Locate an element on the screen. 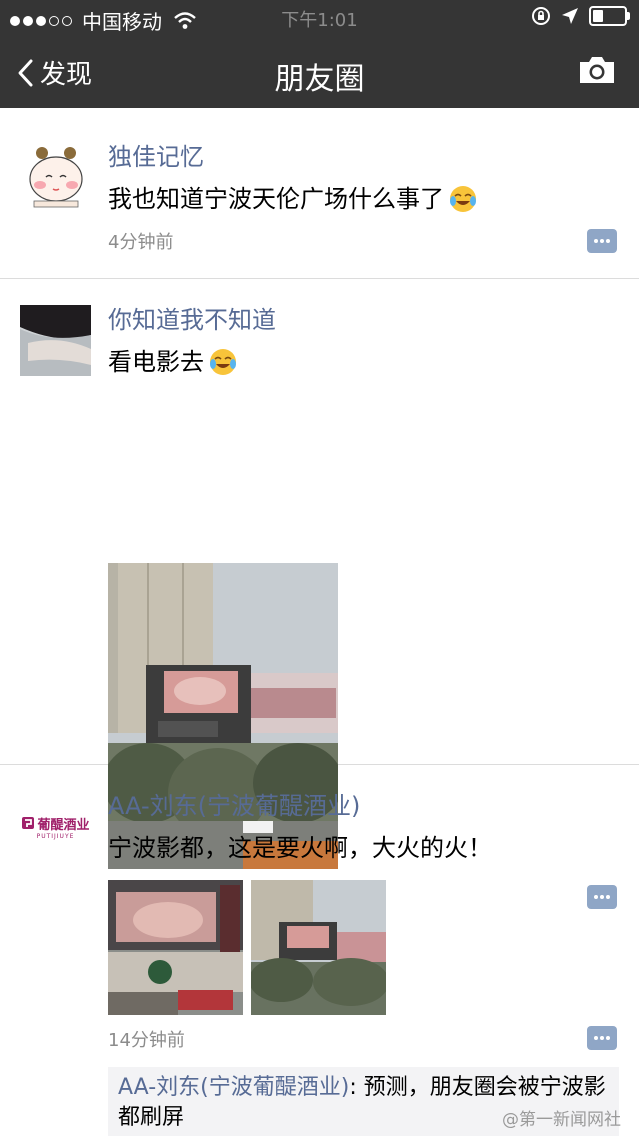  battery-icon is located at coordinates (609, 16).